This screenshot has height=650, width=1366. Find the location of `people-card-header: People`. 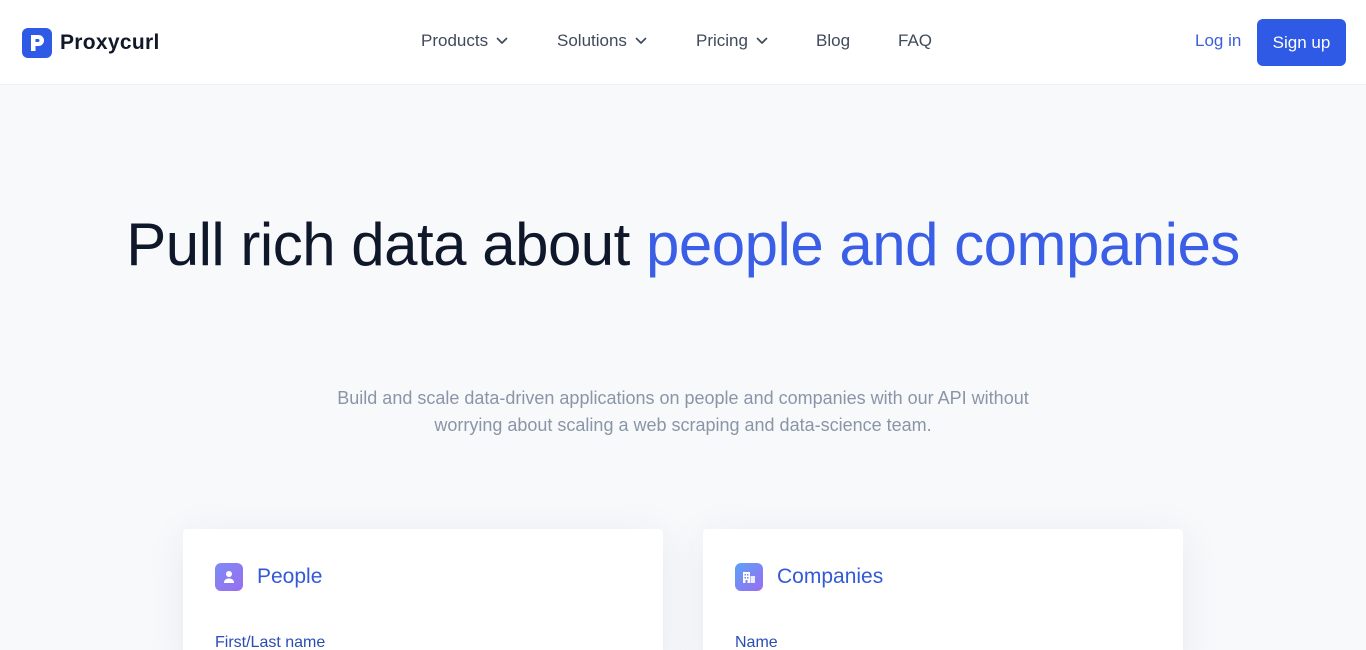

people-card-header: People is located at coordinates (268, 577).